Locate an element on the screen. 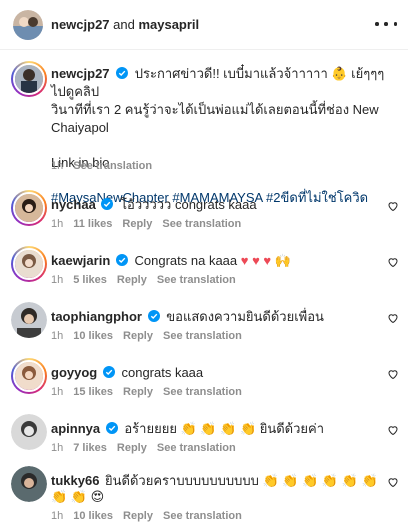 This screenshot has height=527, width=408. heart-emoji: ♥ ♥ ♥ 🙌 is located at coordinates (265, 260).